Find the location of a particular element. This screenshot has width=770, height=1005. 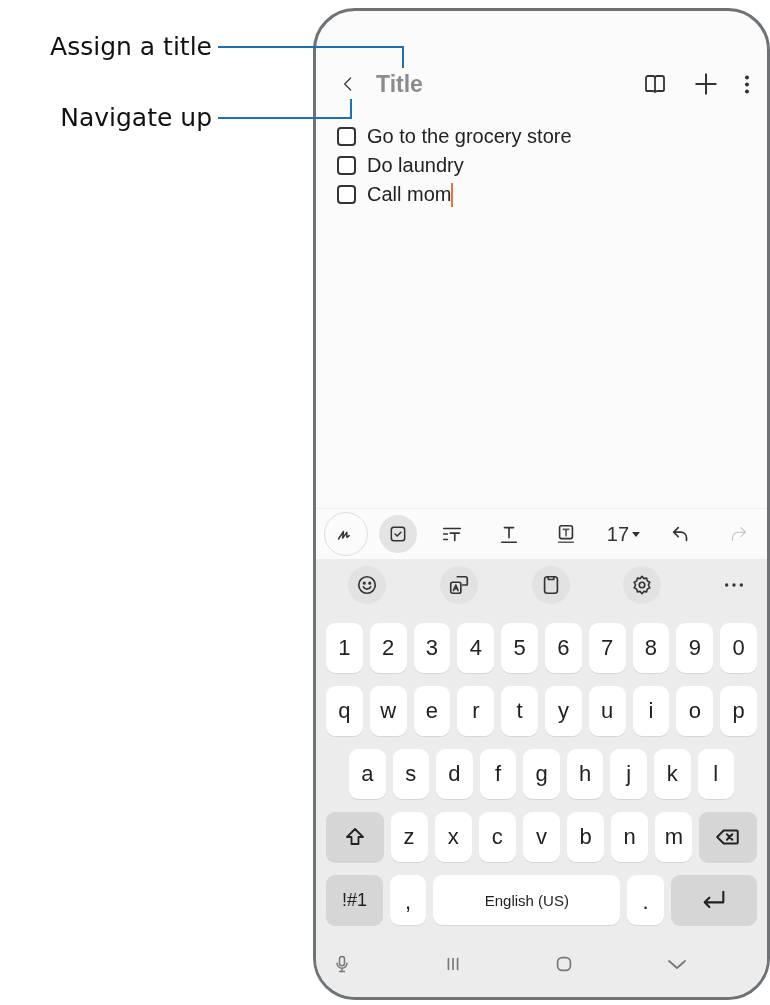

key: 5 is located at coordinates (519, 648).